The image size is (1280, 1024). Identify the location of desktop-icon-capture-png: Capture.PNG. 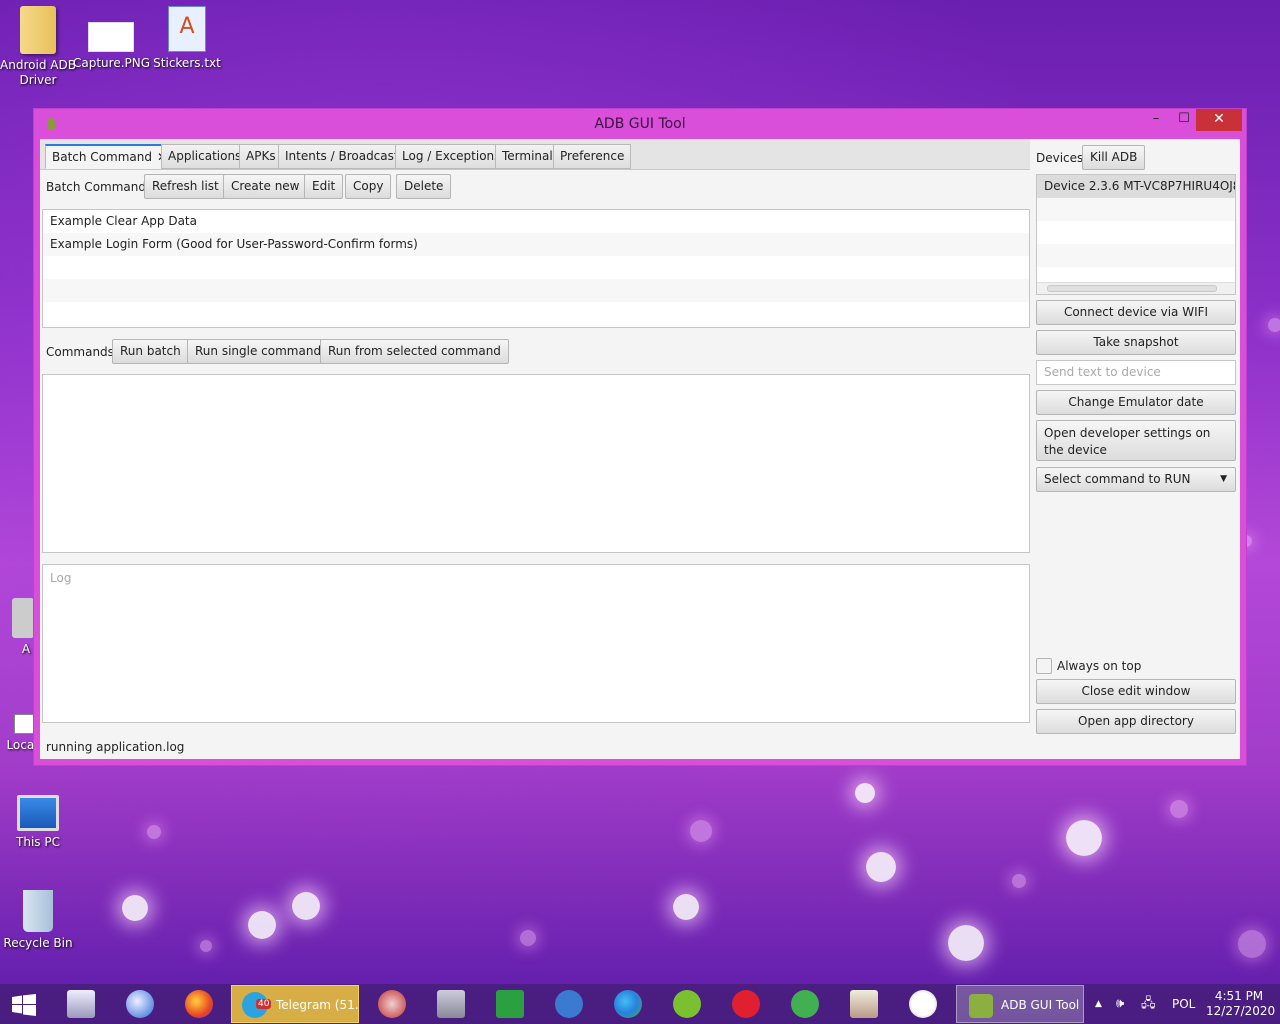
(111, 38).